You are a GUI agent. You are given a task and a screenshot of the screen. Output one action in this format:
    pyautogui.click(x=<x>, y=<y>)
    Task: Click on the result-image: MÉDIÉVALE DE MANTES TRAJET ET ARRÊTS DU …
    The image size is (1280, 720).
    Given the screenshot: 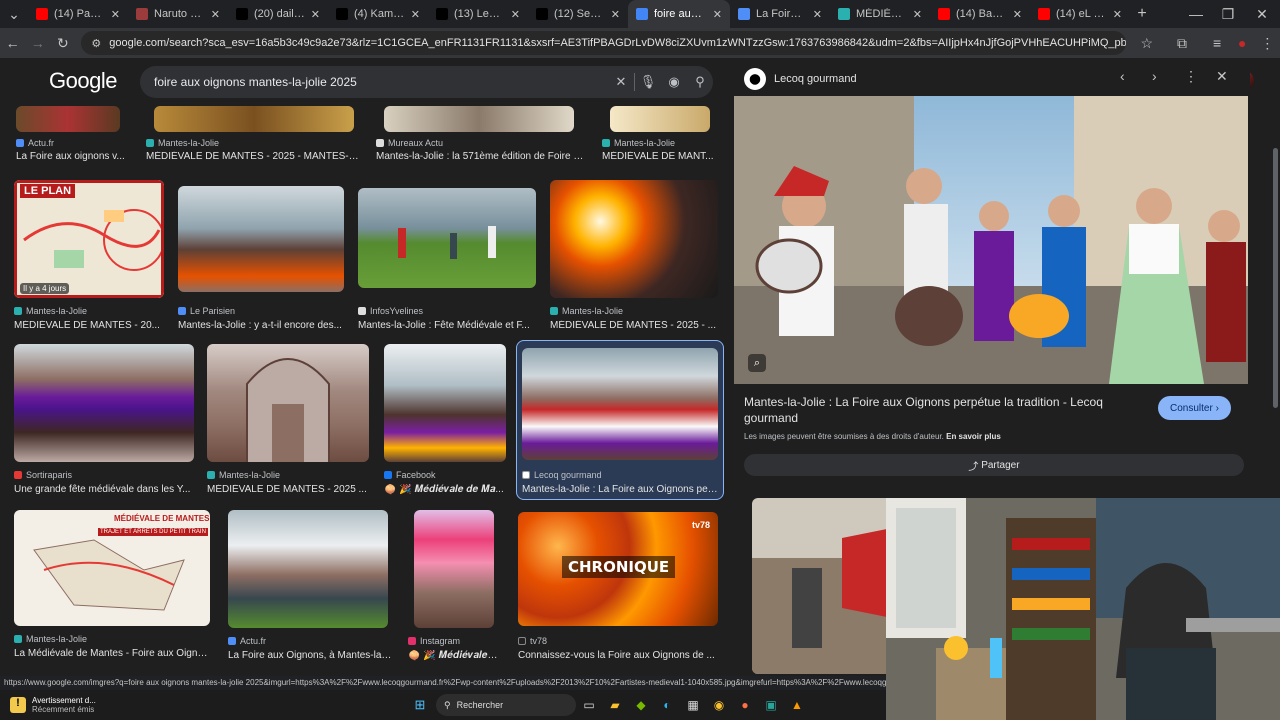 What is the action you would take?
    pyautogui.click(x=112, y=568)
    